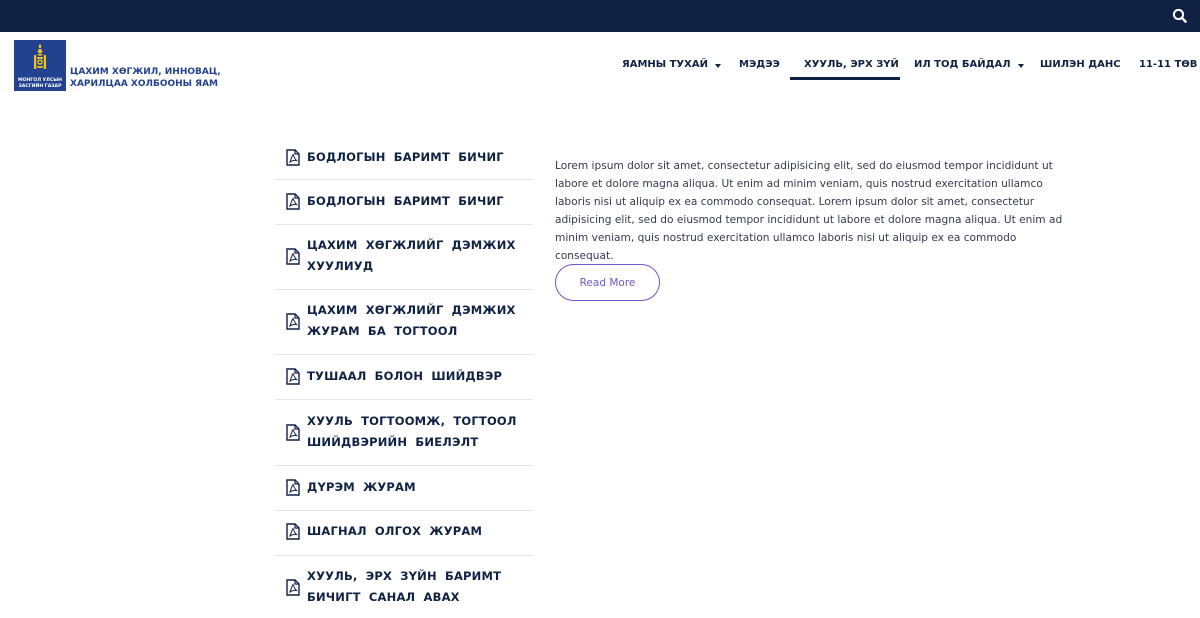 Image resolution: width=1200 pixels, height=618 pixels. What do you see at coordinates (404, 576) in the screenshot?
I see `document-title-line1: ХУУЛЬ, ЭРХ ЗҮЙН БАРИМТ` at bounding box center [404, 576].